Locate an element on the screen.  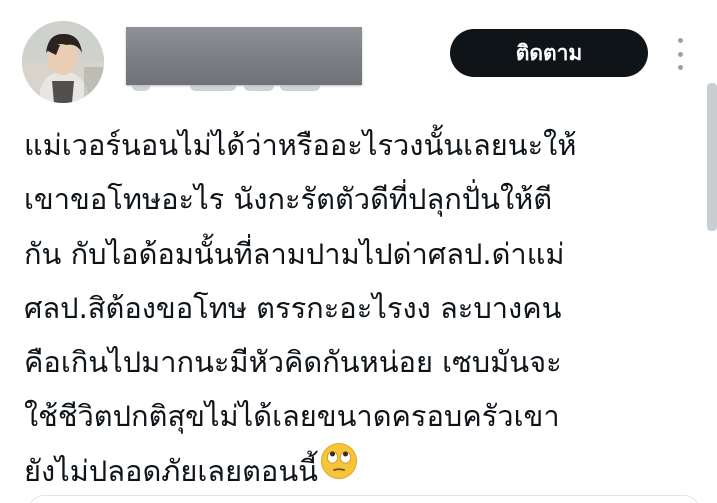
post-text-line: ยังไม่ปลอดภัยเลยตอนนี้ is located at coordinates (171, 470).